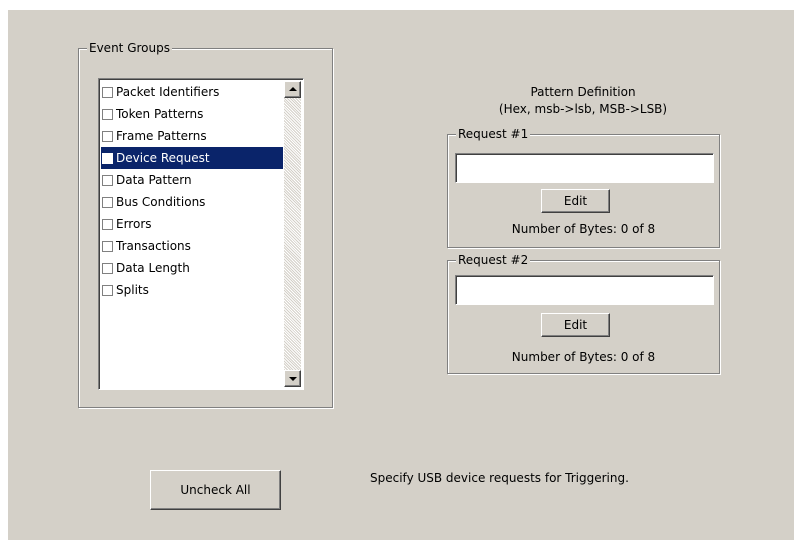 This screenshot has height=540, width=802. I want to click on event-group-item: Device Request, so click(192, 158).